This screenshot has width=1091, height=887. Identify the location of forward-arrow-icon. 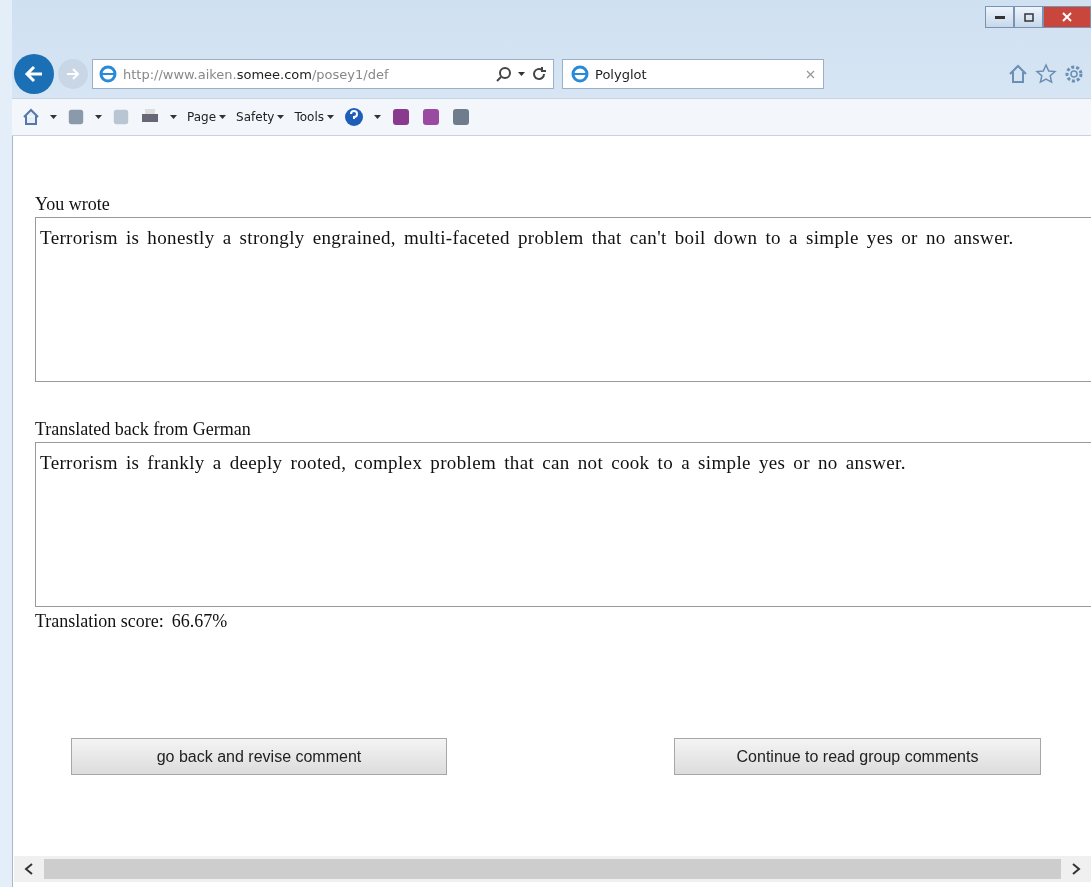
(73, 74).